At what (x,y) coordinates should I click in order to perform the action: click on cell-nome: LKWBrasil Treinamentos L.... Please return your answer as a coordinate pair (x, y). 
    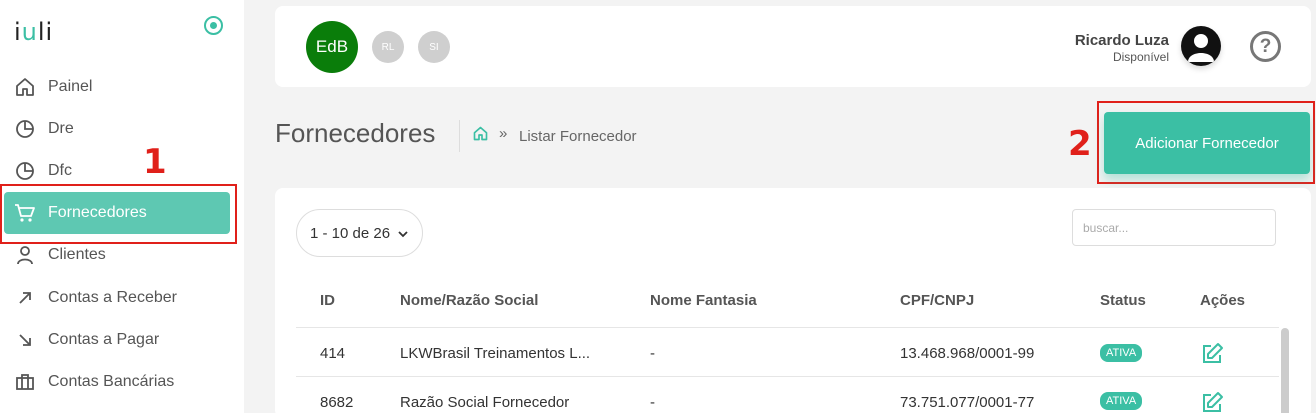
    Looking at the image, I should click on (495, 353).